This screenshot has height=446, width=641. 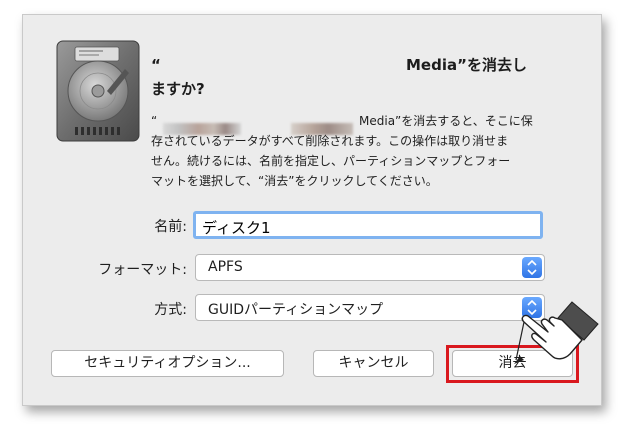 I want to click on chevron-updown-icon, so click(x=532, y=267).